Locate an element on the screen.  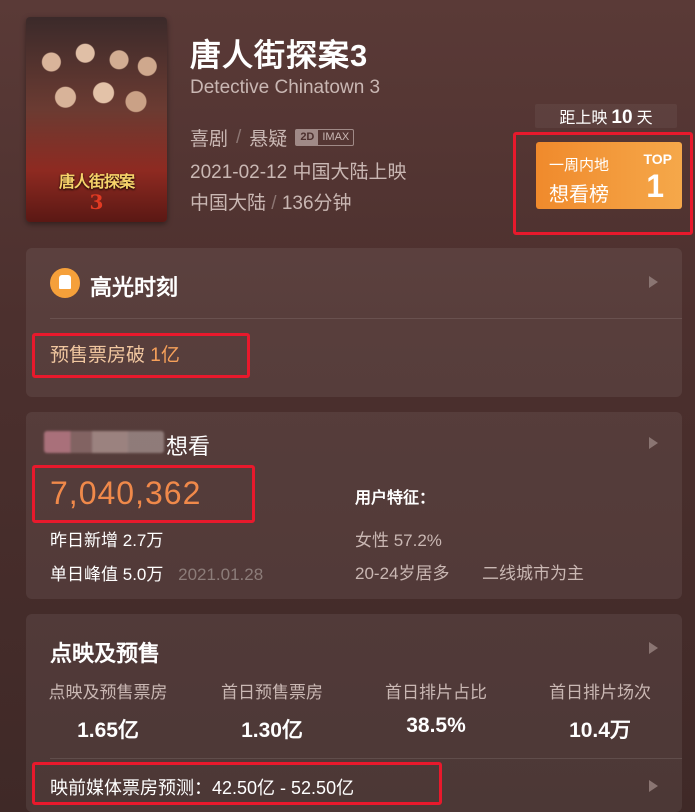
duration: 136分钟 is located at coordinates (316, 203).